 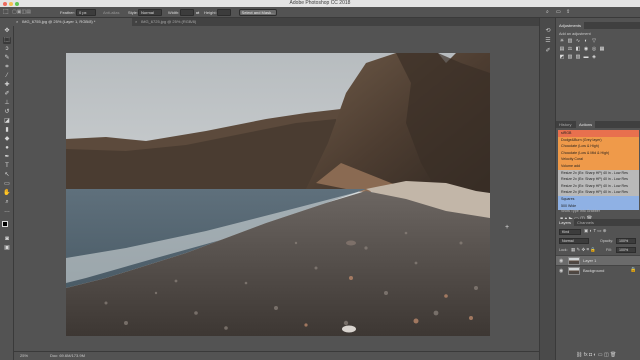 What do you see at coordinates (548, 51) in the screenshot?
I see `brush-panel-icon: ✐` at bounding box center [548, 51].